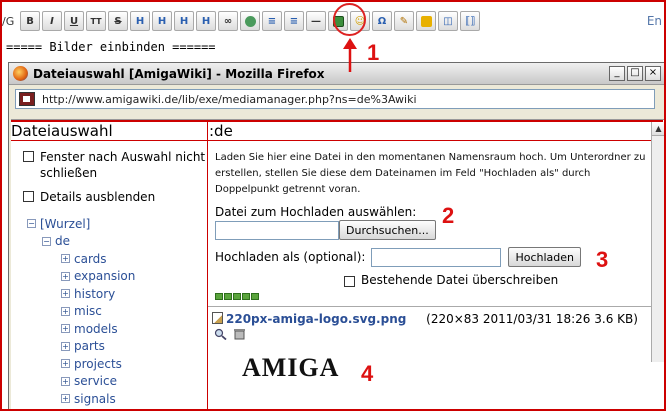 The width and height of the screenshot is (666, 411). Describe the element at coordinates (98, 197) in the screenshot. I see `hide-details-label: Details ausblenden` at that location.